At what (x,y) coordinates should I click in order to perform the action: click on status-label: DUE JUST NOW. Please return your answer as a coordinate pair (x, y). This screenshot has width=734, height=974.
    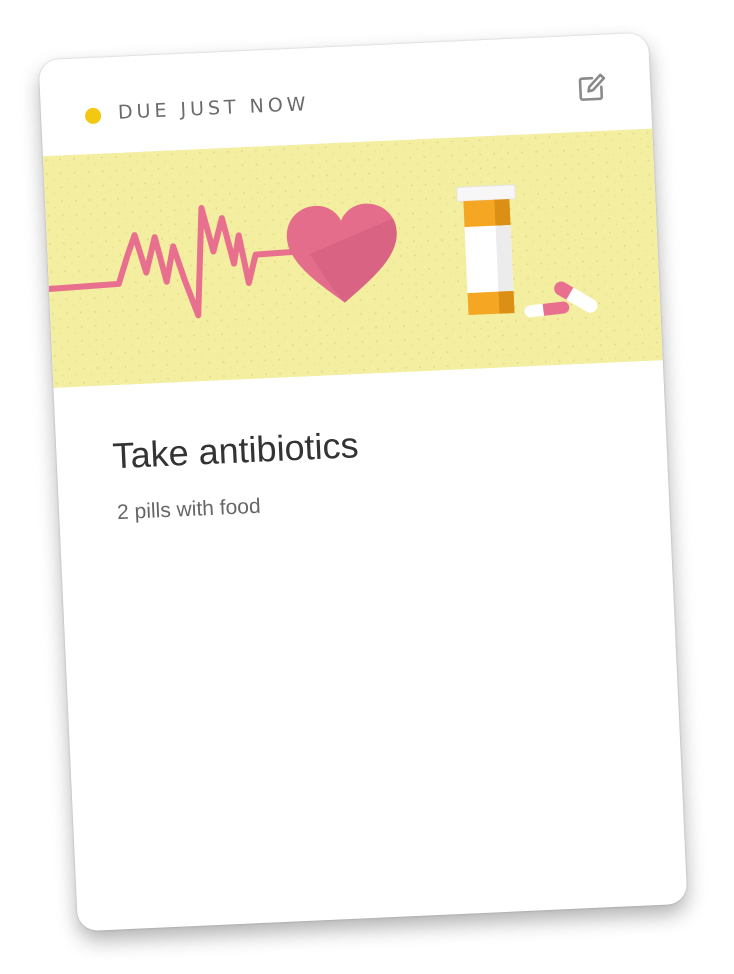
    Looking at the image, I should click on (214, 108).